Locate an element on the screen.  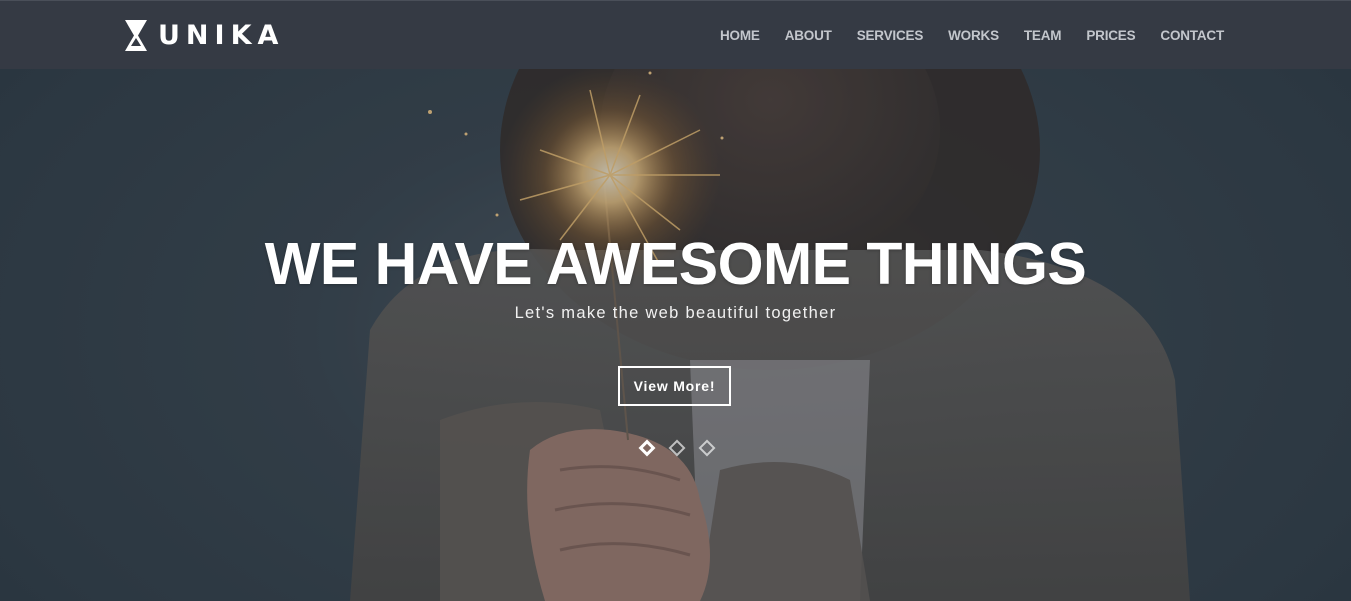
nav-item-works: WORKS is located at coordinates (973, 35).